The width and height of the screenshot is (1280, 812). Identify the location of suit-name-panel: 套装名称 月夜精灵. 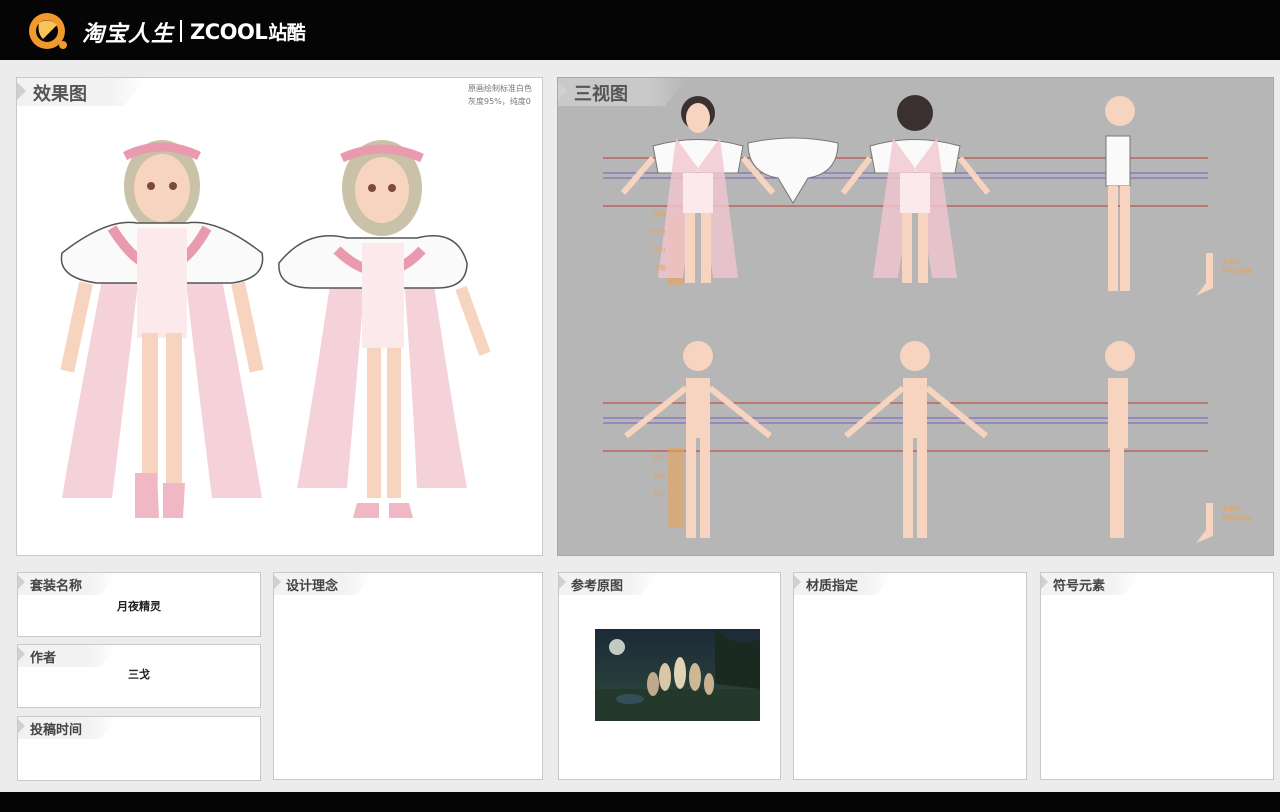
(139, 604).